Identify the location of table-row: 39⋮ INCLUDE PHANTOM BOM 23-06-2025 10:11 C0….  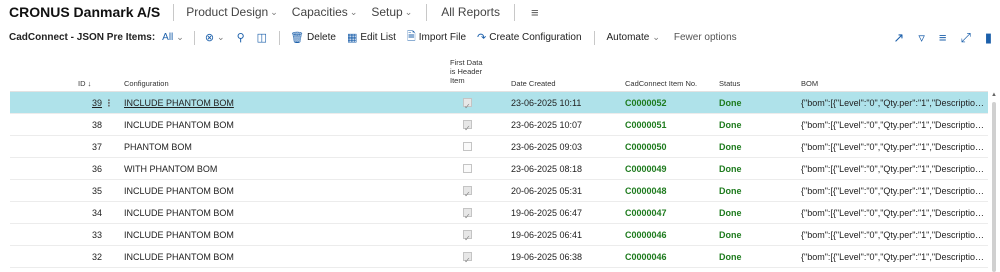
(499, 103).